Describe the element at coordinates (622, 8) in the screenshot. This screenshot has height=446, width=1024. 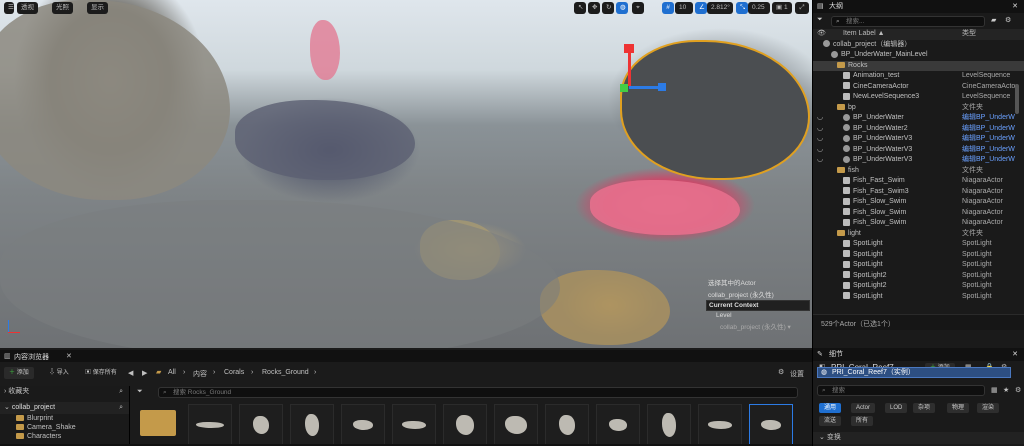
I see `world-space-icon: ◍` at that location.